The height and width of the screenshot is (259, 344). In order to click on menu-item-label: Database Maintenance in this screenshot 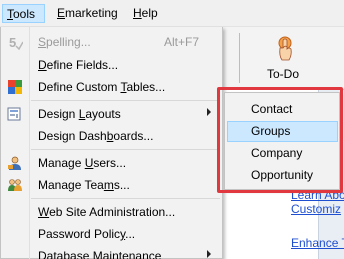, I will do `click(100, 254)`.